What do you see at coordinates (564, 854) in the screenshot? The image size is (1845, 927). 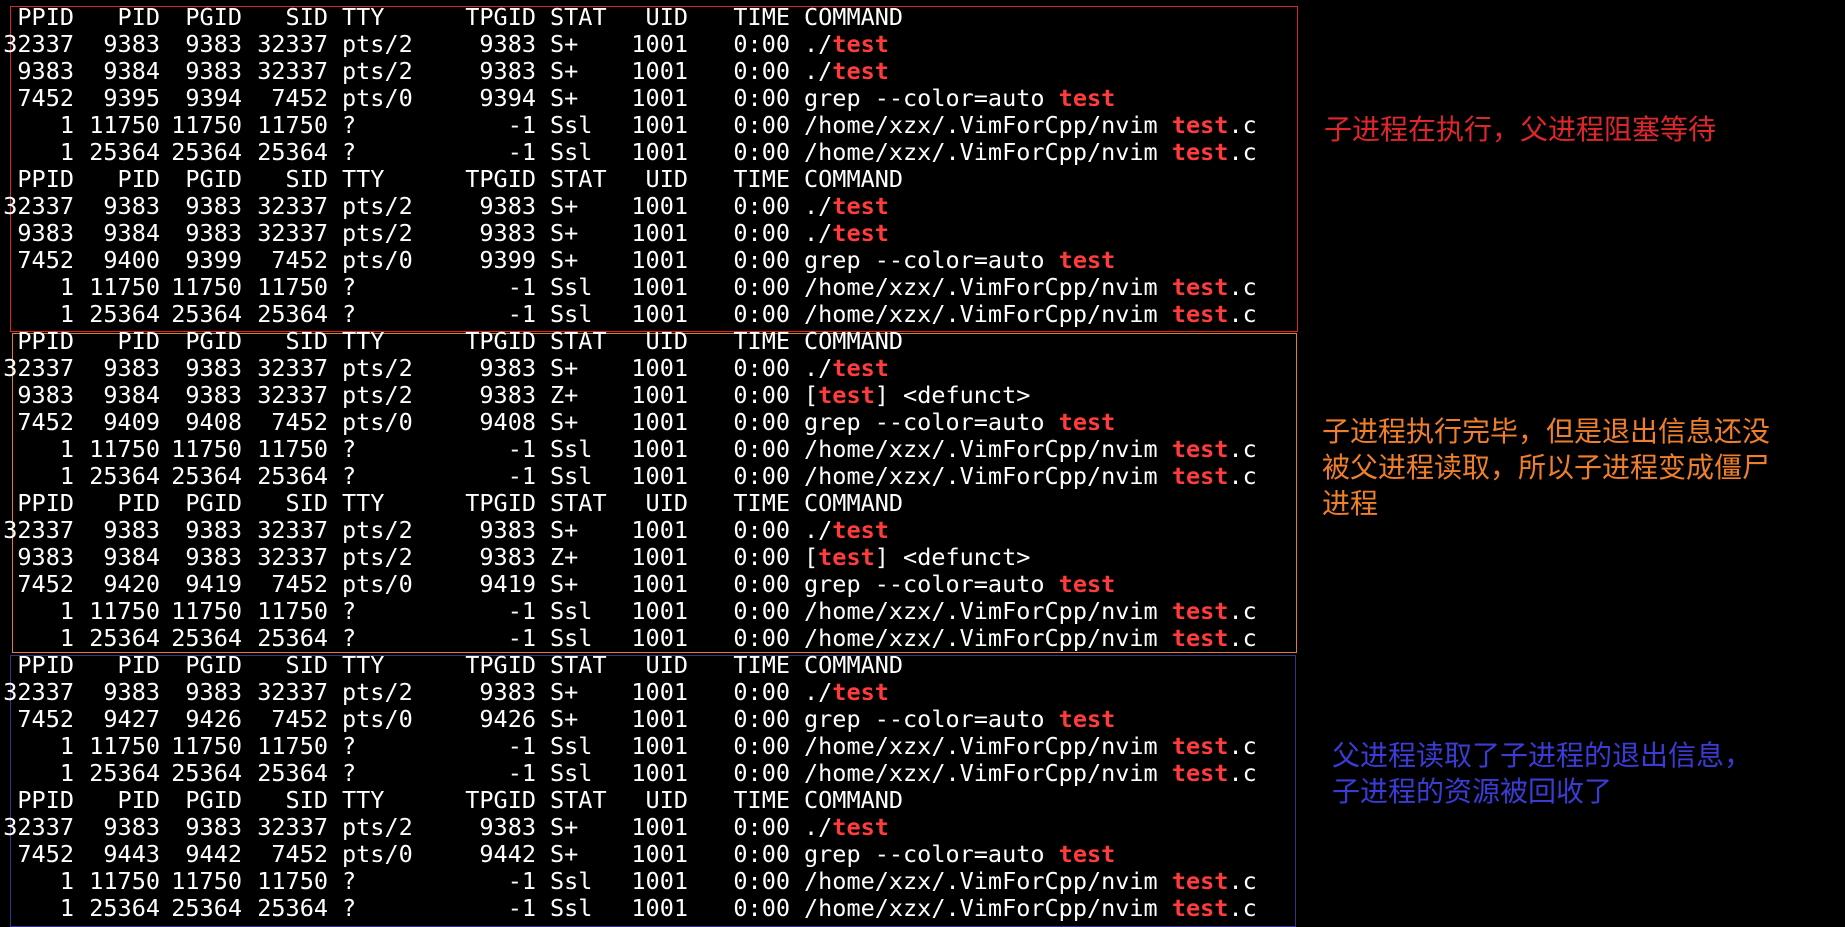 I see `cell-stat: S+` at bounding box center [564, 854].